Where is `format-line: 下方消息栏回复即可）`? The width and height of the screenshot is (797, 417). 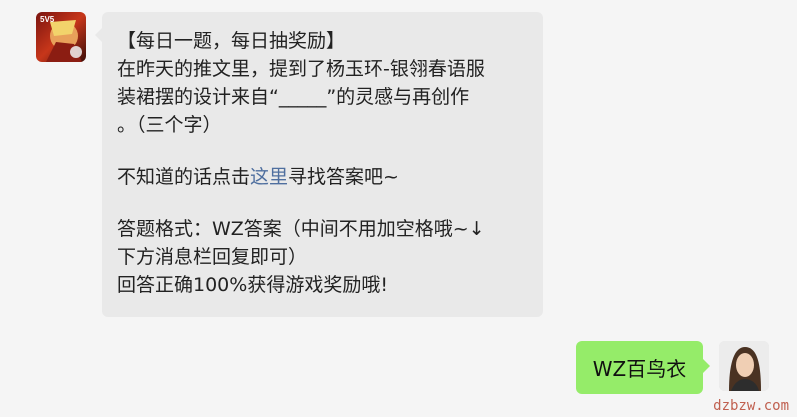 format-line: 下方消息栏回复即可） is located at coordinates (212, 257).